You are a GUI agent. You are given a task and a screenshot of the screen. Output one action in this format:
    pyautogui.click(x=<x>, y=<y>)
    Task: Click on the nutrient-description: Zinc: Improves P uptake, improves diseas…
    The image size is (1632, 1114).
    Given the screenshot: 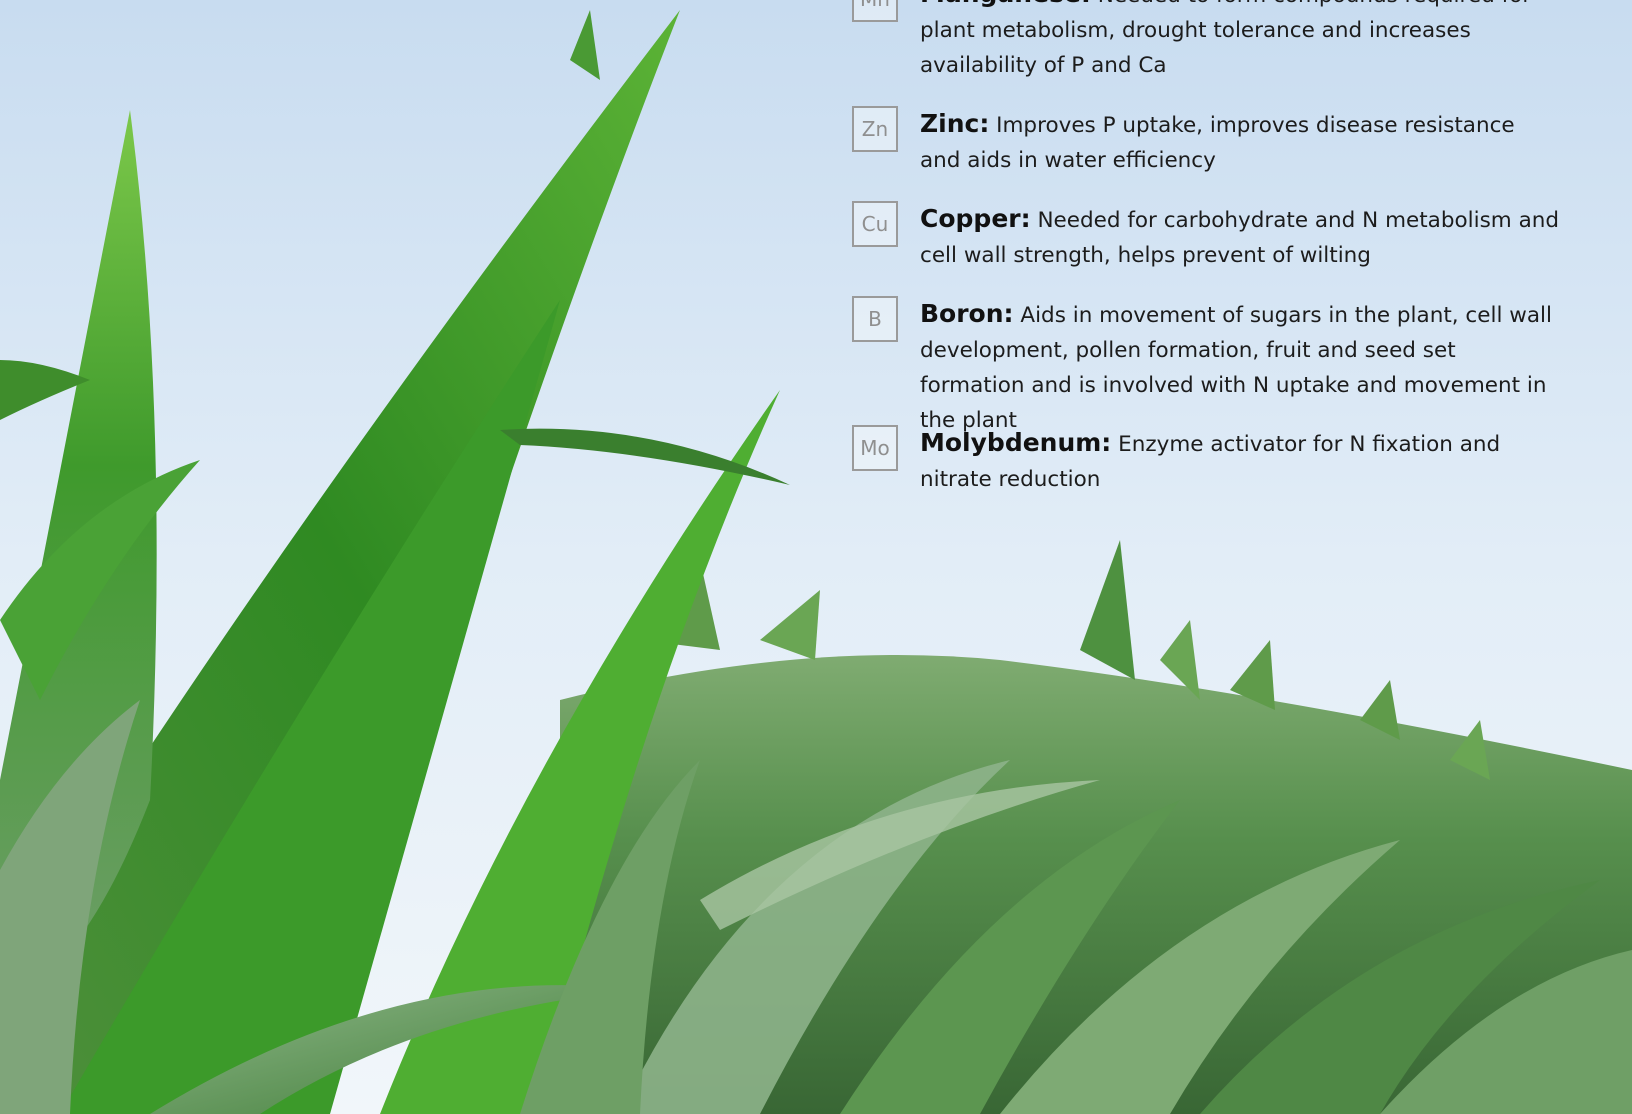 What is the action you would take?
    pyautogui.click(x=1240, y=142)
    